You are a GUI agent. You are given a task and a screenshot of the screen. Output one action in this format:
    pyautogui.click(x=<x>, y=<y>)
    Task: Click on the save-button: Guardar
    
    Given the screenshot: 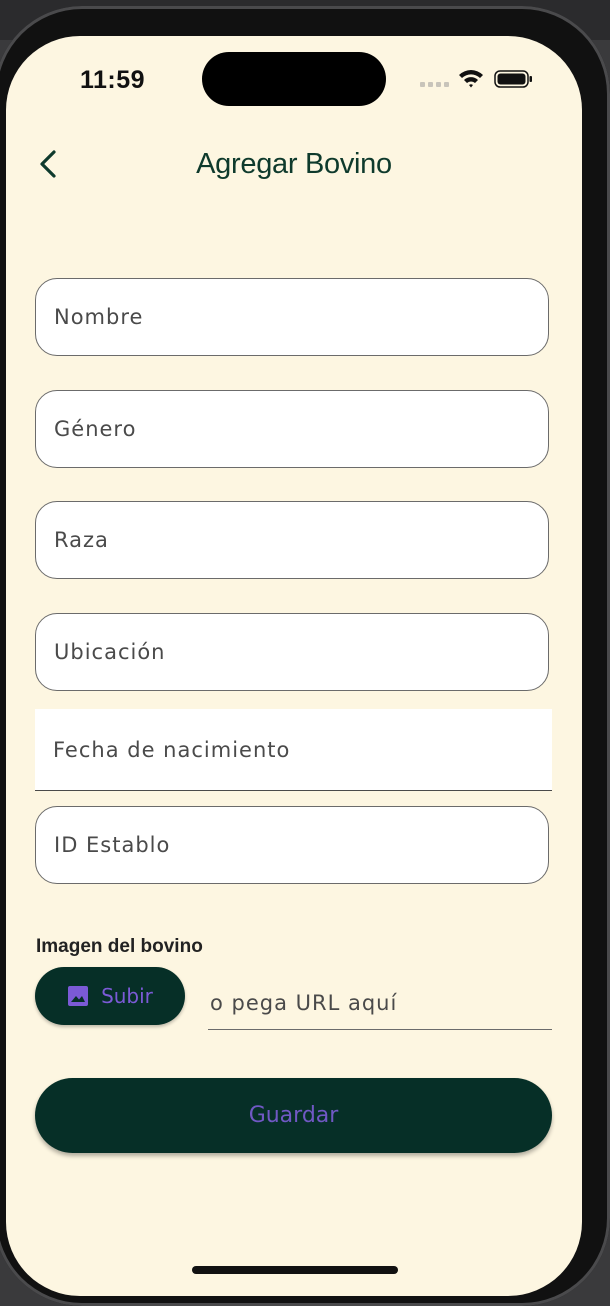 What is the action you would take?
    pyautogui.click(x=293, y=1115)
    